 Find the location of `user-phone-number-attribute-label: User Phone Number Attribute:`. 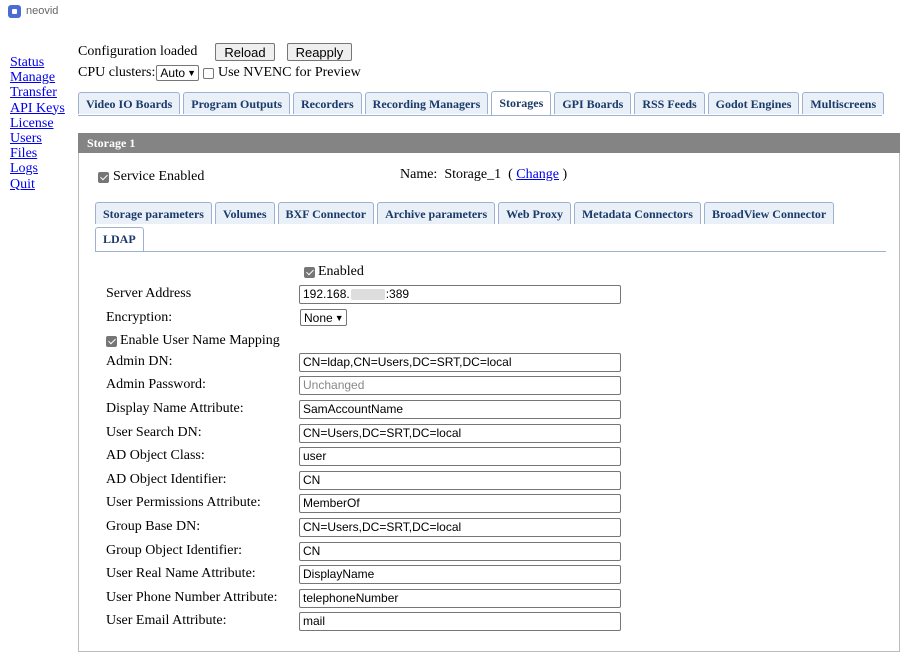

user-phone-number-attribute-label: User Phone Number Attribute: is located at coordinates (192, 597).